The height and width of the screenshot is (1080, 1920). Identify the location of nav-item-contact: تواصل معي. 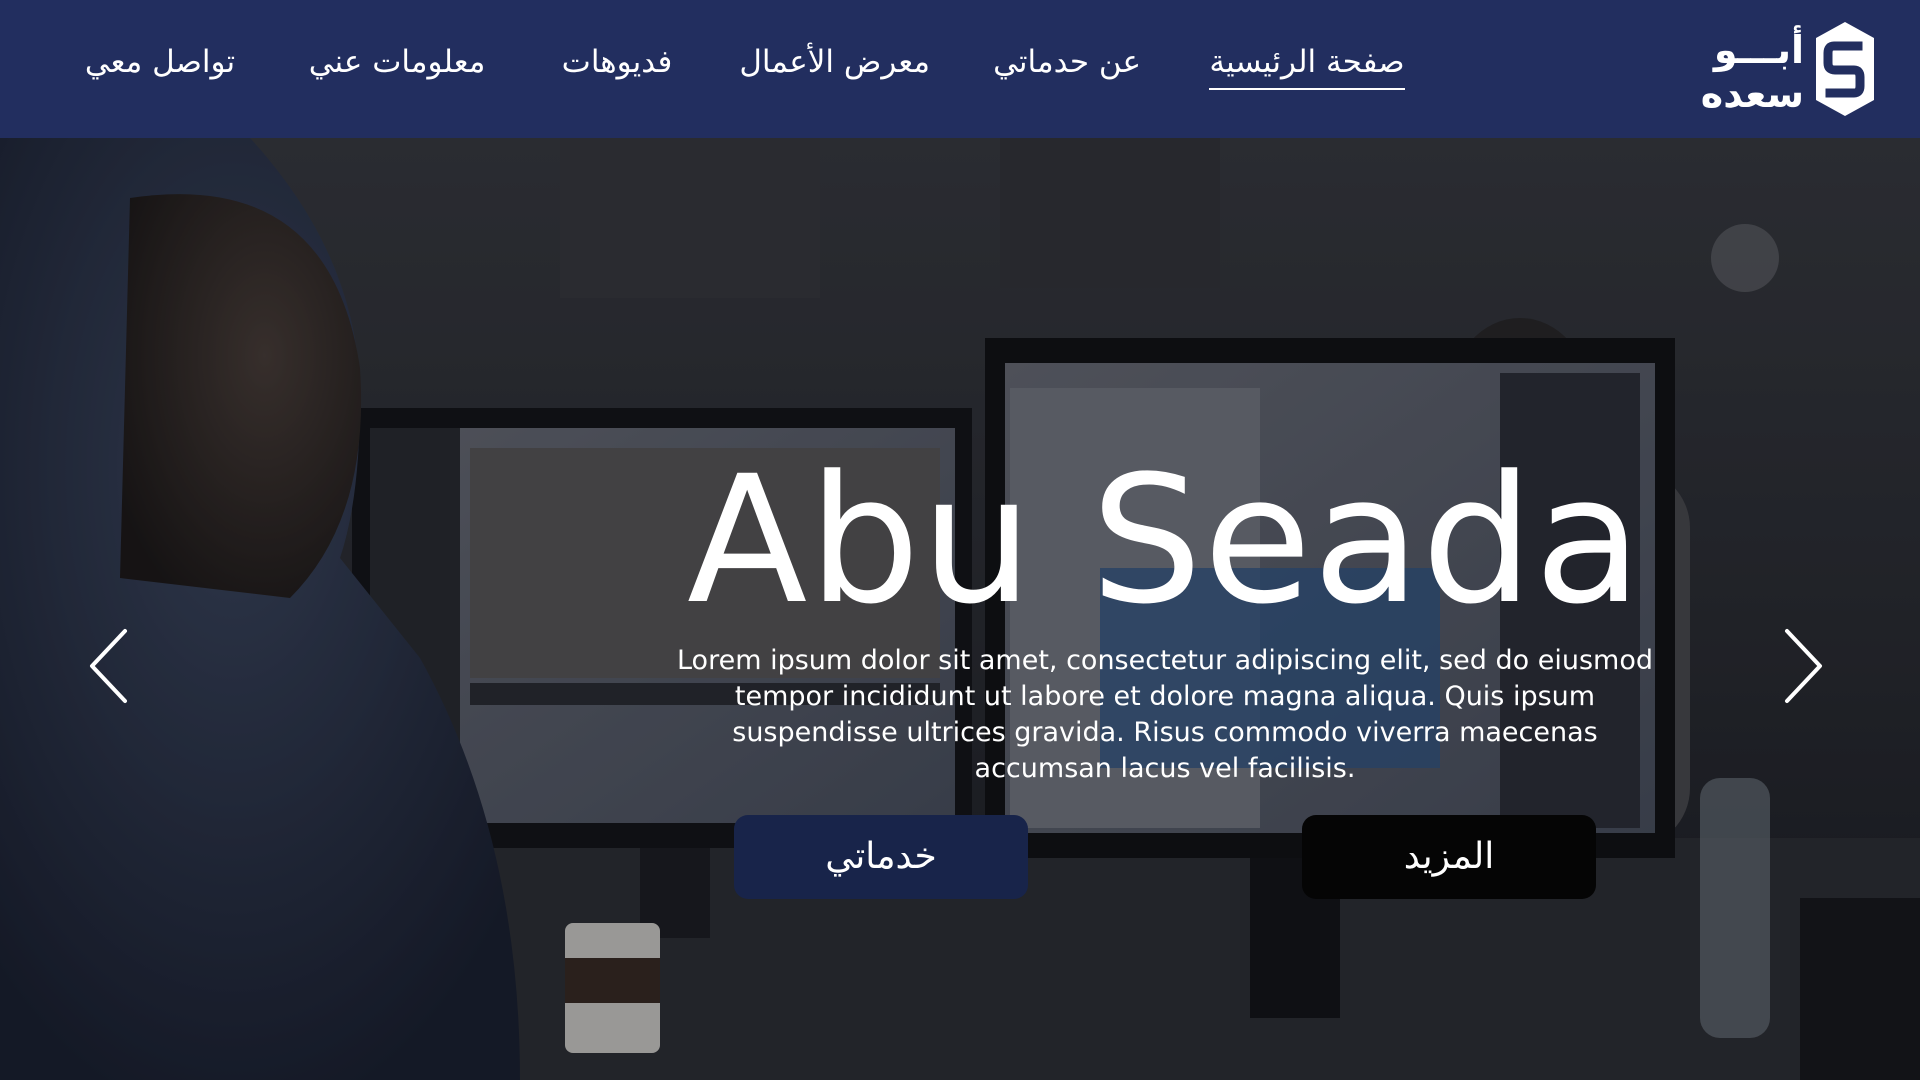
(160, 65).